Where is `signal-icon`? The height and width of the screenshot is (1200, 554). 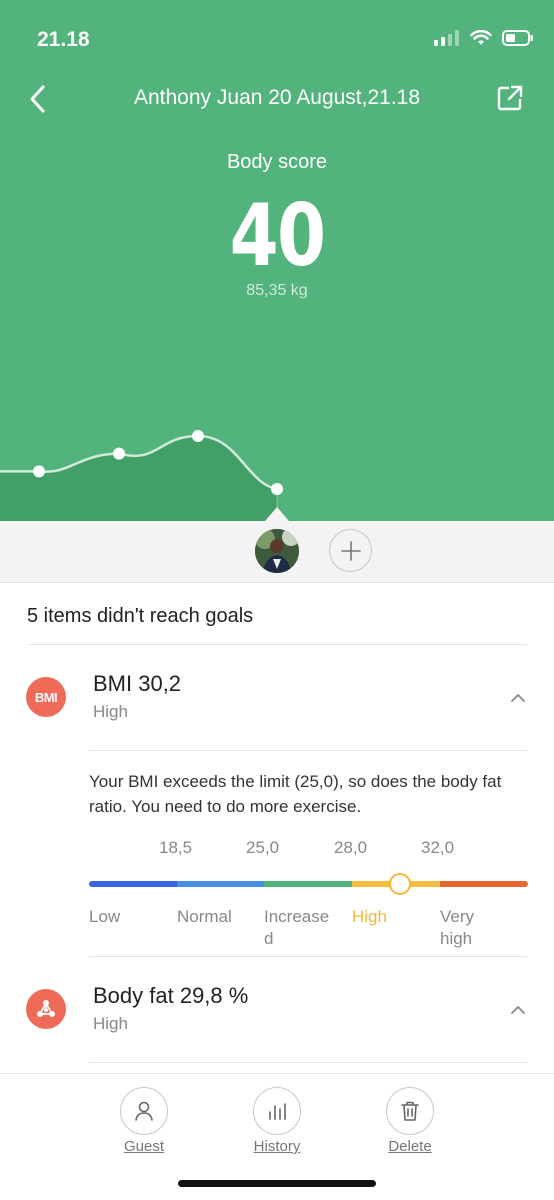
signal-icon is located at coordinates (446, 38).